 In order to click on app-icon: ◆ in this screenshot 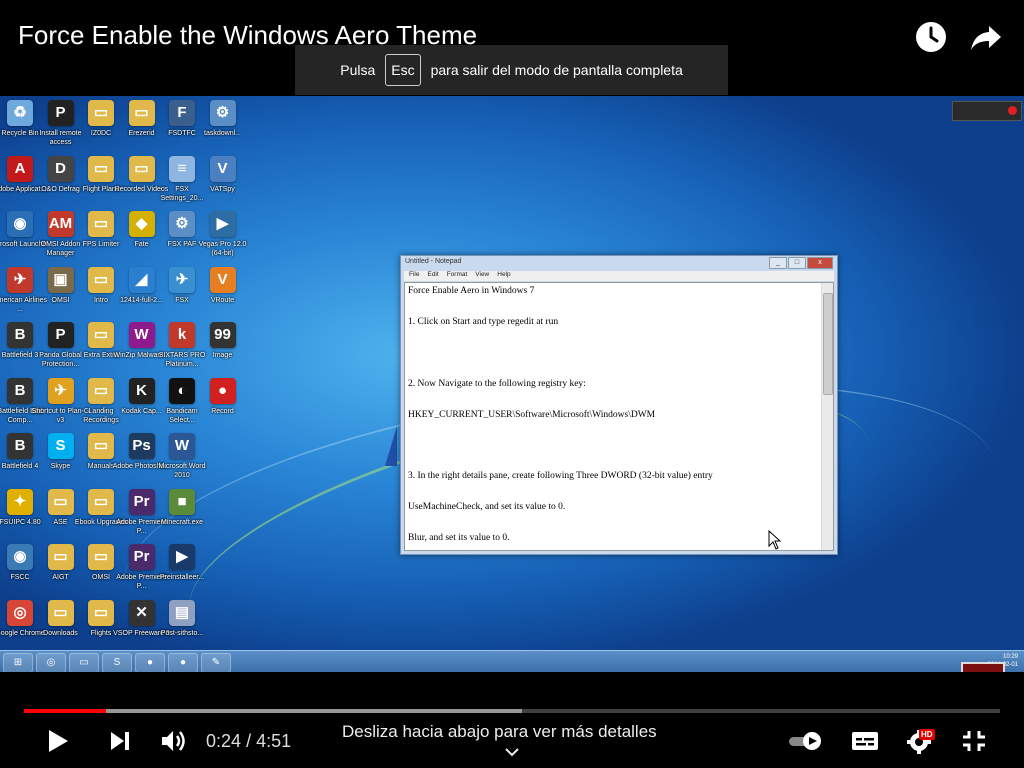, I will do `click(141, 224)`.